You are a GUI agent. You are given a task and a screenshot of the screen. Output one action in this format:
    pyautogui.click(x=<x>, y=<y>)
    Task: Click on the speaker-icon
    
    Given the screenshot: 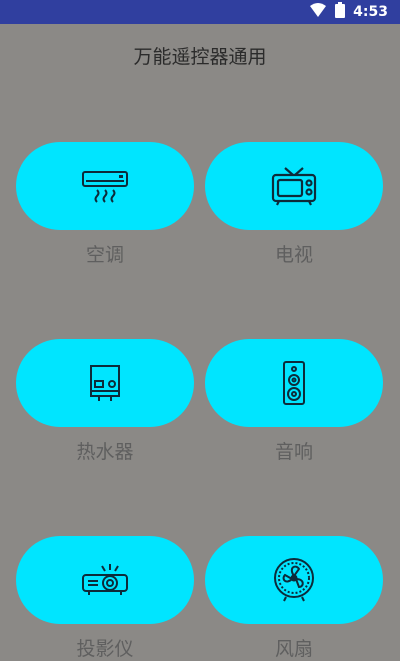 What is the action you would take?
    pyautogui.click(x=294, y=383)
    